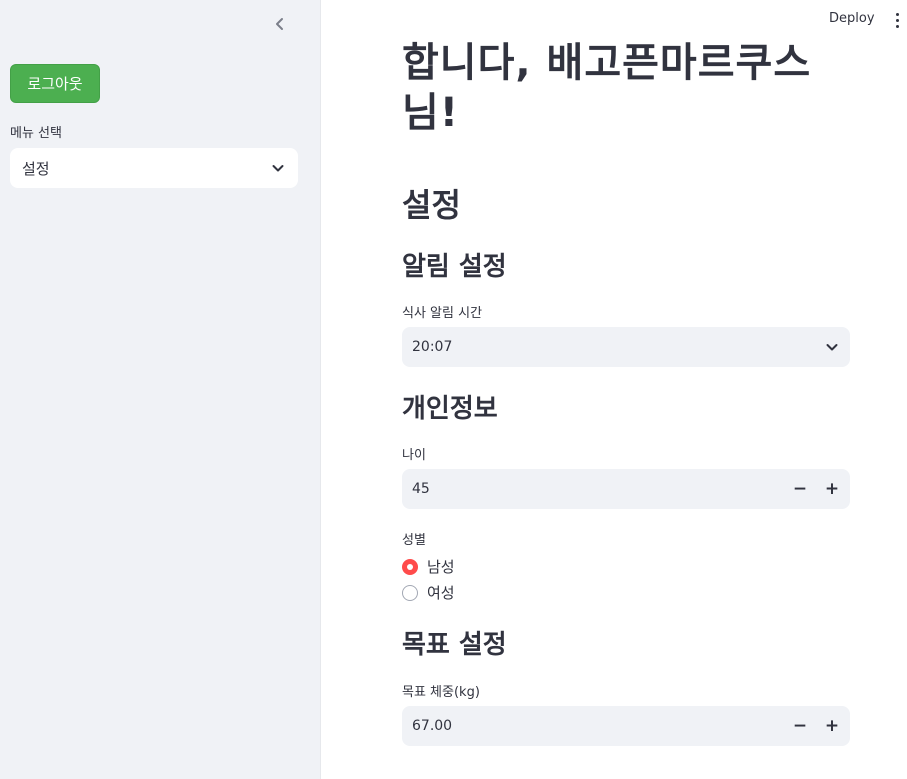 The height and width of the screenshot is (779, 907). Describe the element at coordinates (36, 133) in the screenshot. I see `menu-select-label: 메뉴 선택` at that location.